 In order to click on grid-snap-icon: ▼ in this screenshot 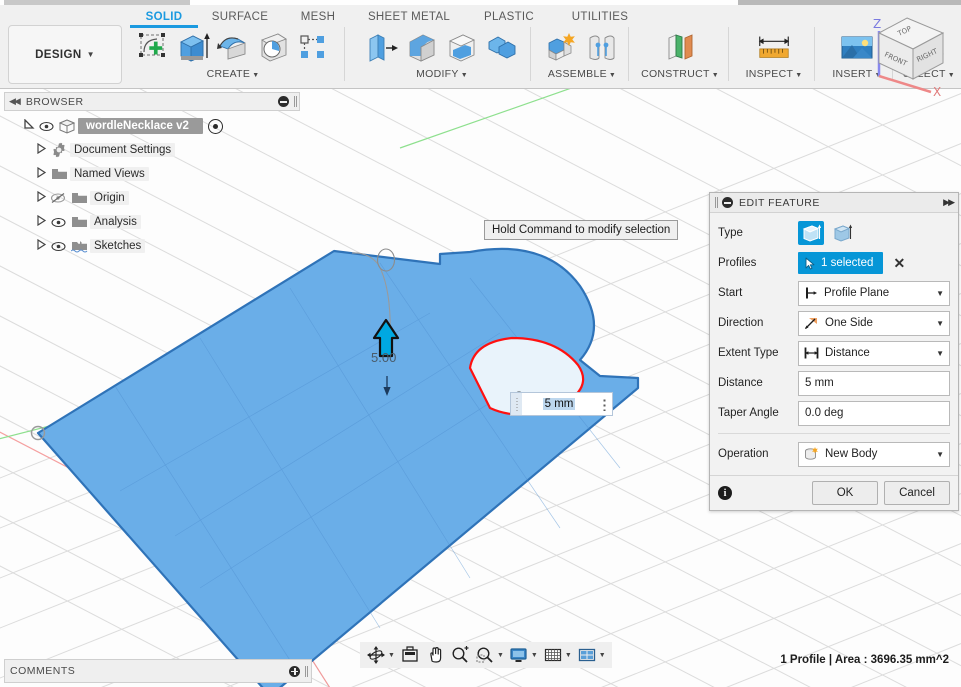, I will do `click(557, 655)`.